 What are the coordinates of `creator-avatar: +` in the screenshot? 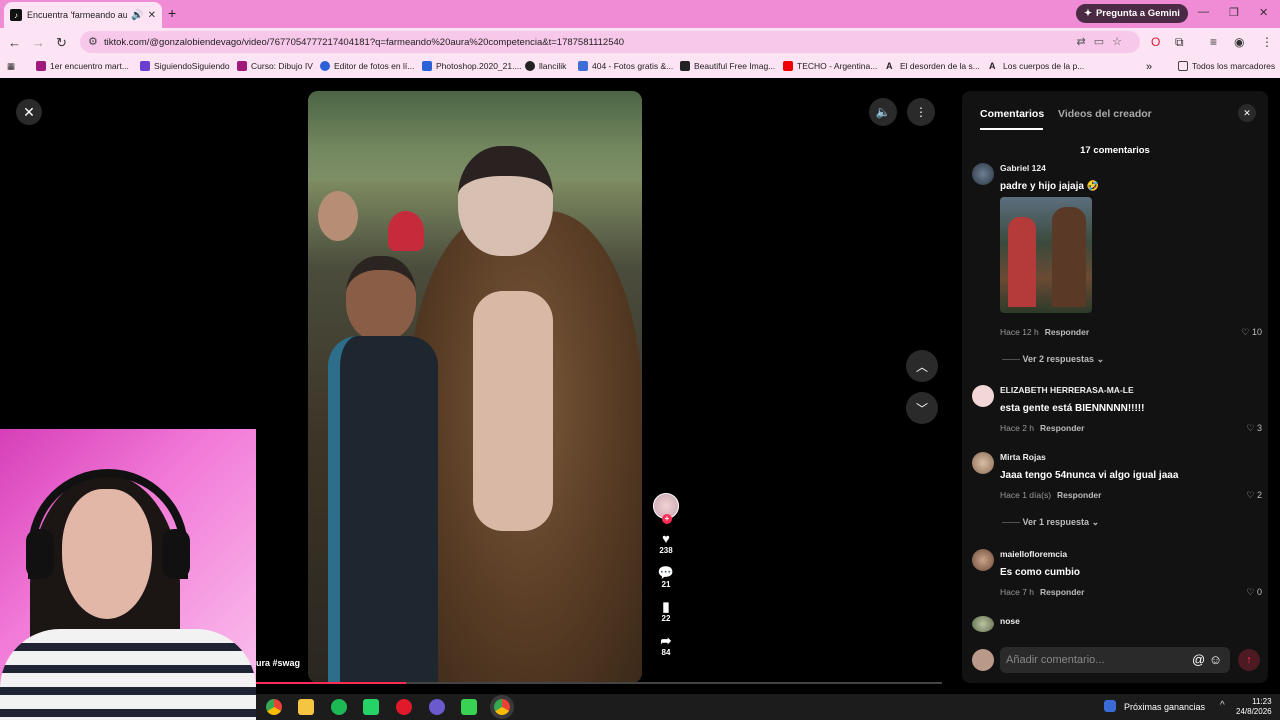 It's located at (666, 508).